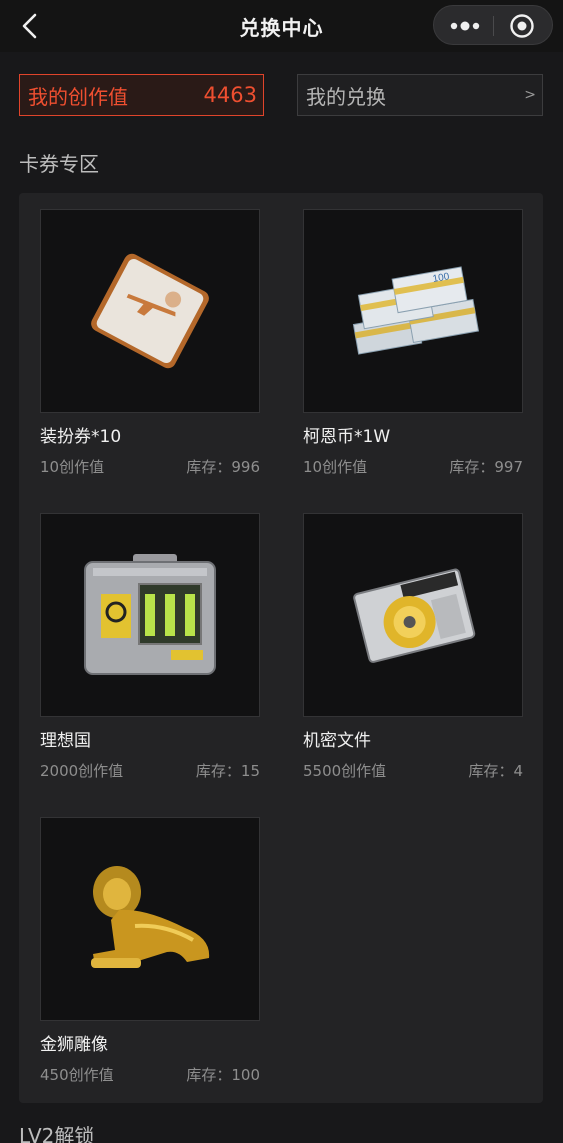  Describe the element at coordinates (65, 741) in the screenshot. I see `item-name: 理想国` at that location.